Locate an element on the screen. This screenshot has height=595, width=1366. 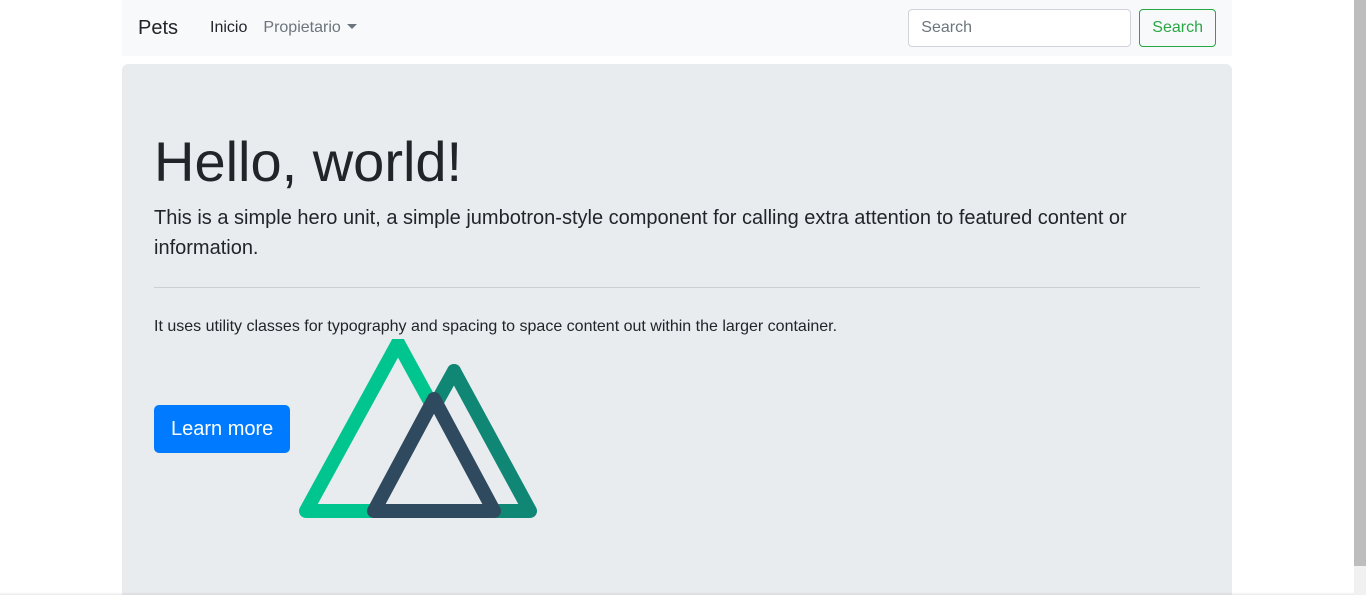
learn-more-button: Learn more is located at coordinates (222, 429).